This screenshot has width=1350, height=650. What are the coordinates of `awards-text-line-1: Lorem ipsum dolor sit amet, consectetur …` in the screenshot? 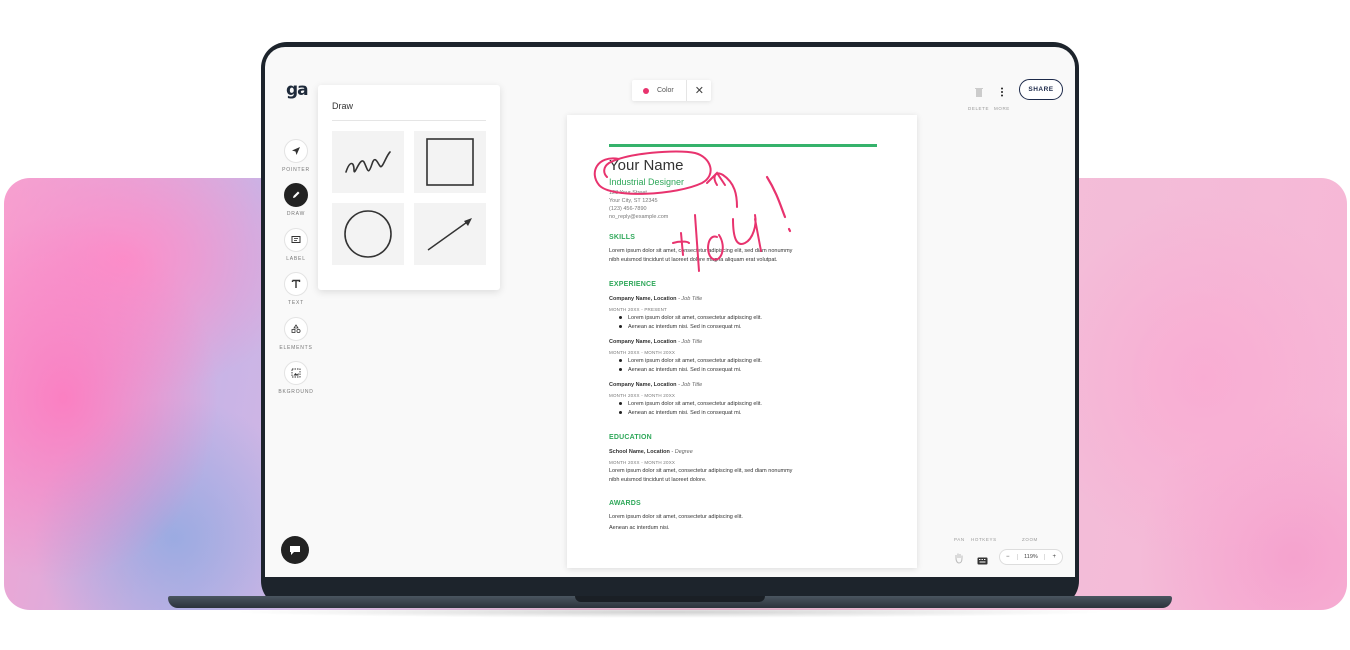 It's located at (676, 517).